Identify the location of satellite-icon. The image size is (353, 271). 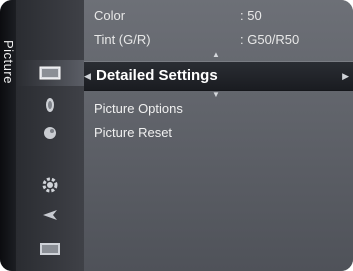
(50, 133).